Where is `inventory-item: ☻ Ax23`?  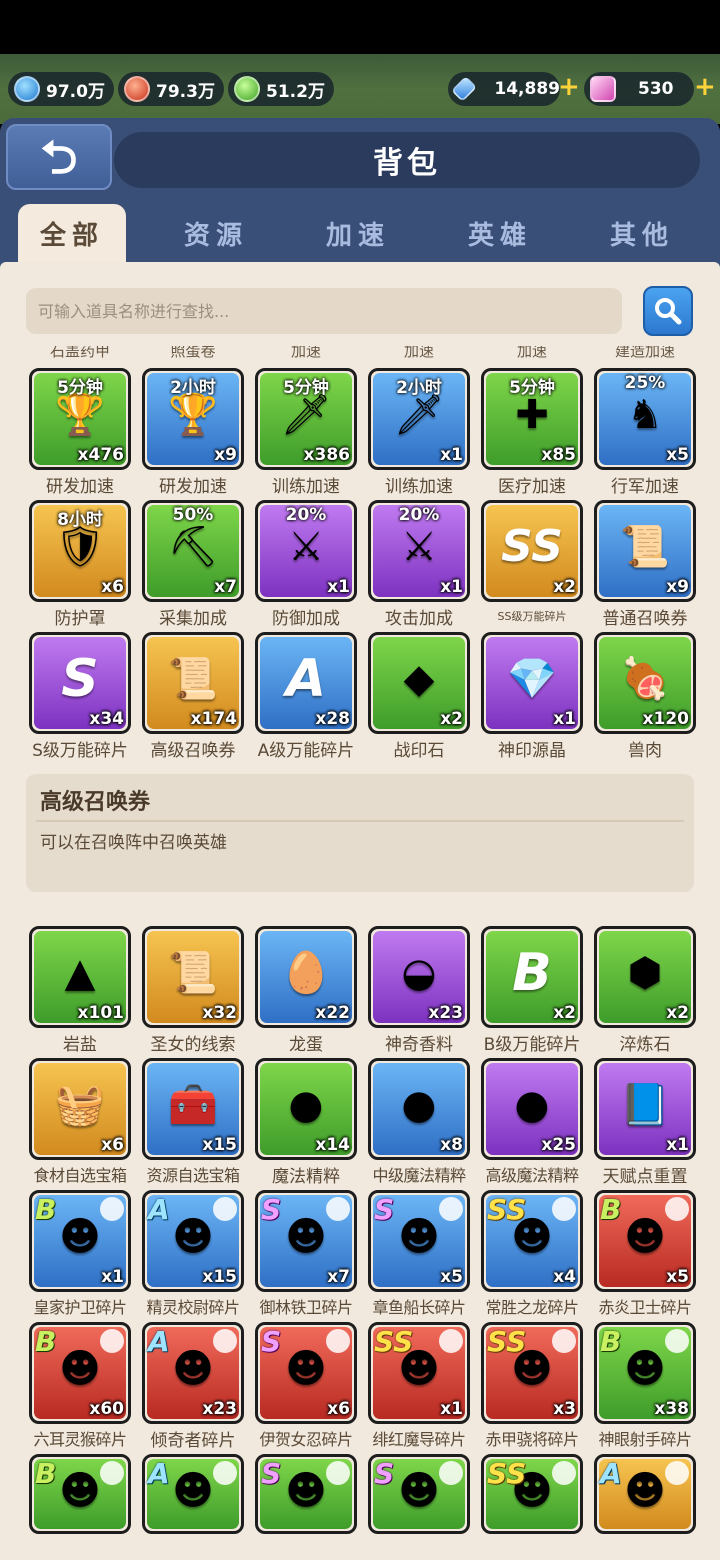
inventory-item: ☻ Ax23 is located at coordinates (193, 1373).